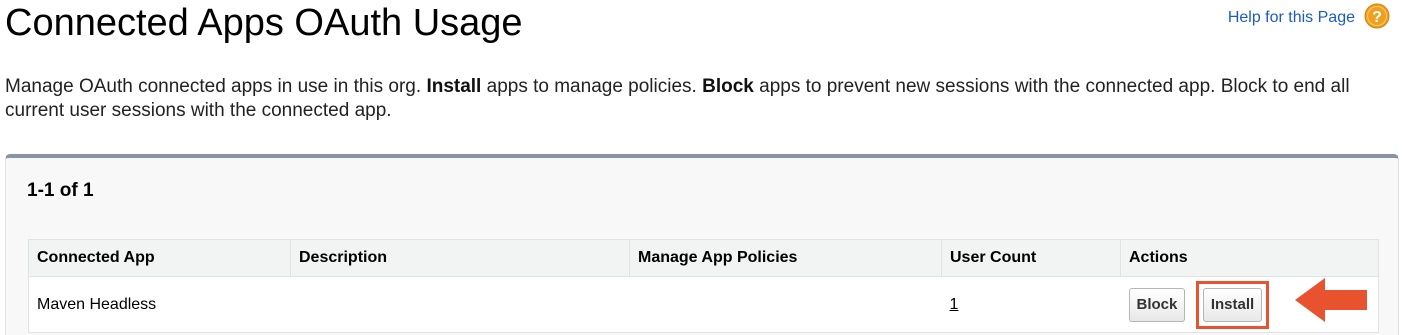 The width and height of the screenshot is (1404, 335). I want to click on column-header-connected-app: Connected App, so click(159, 258).